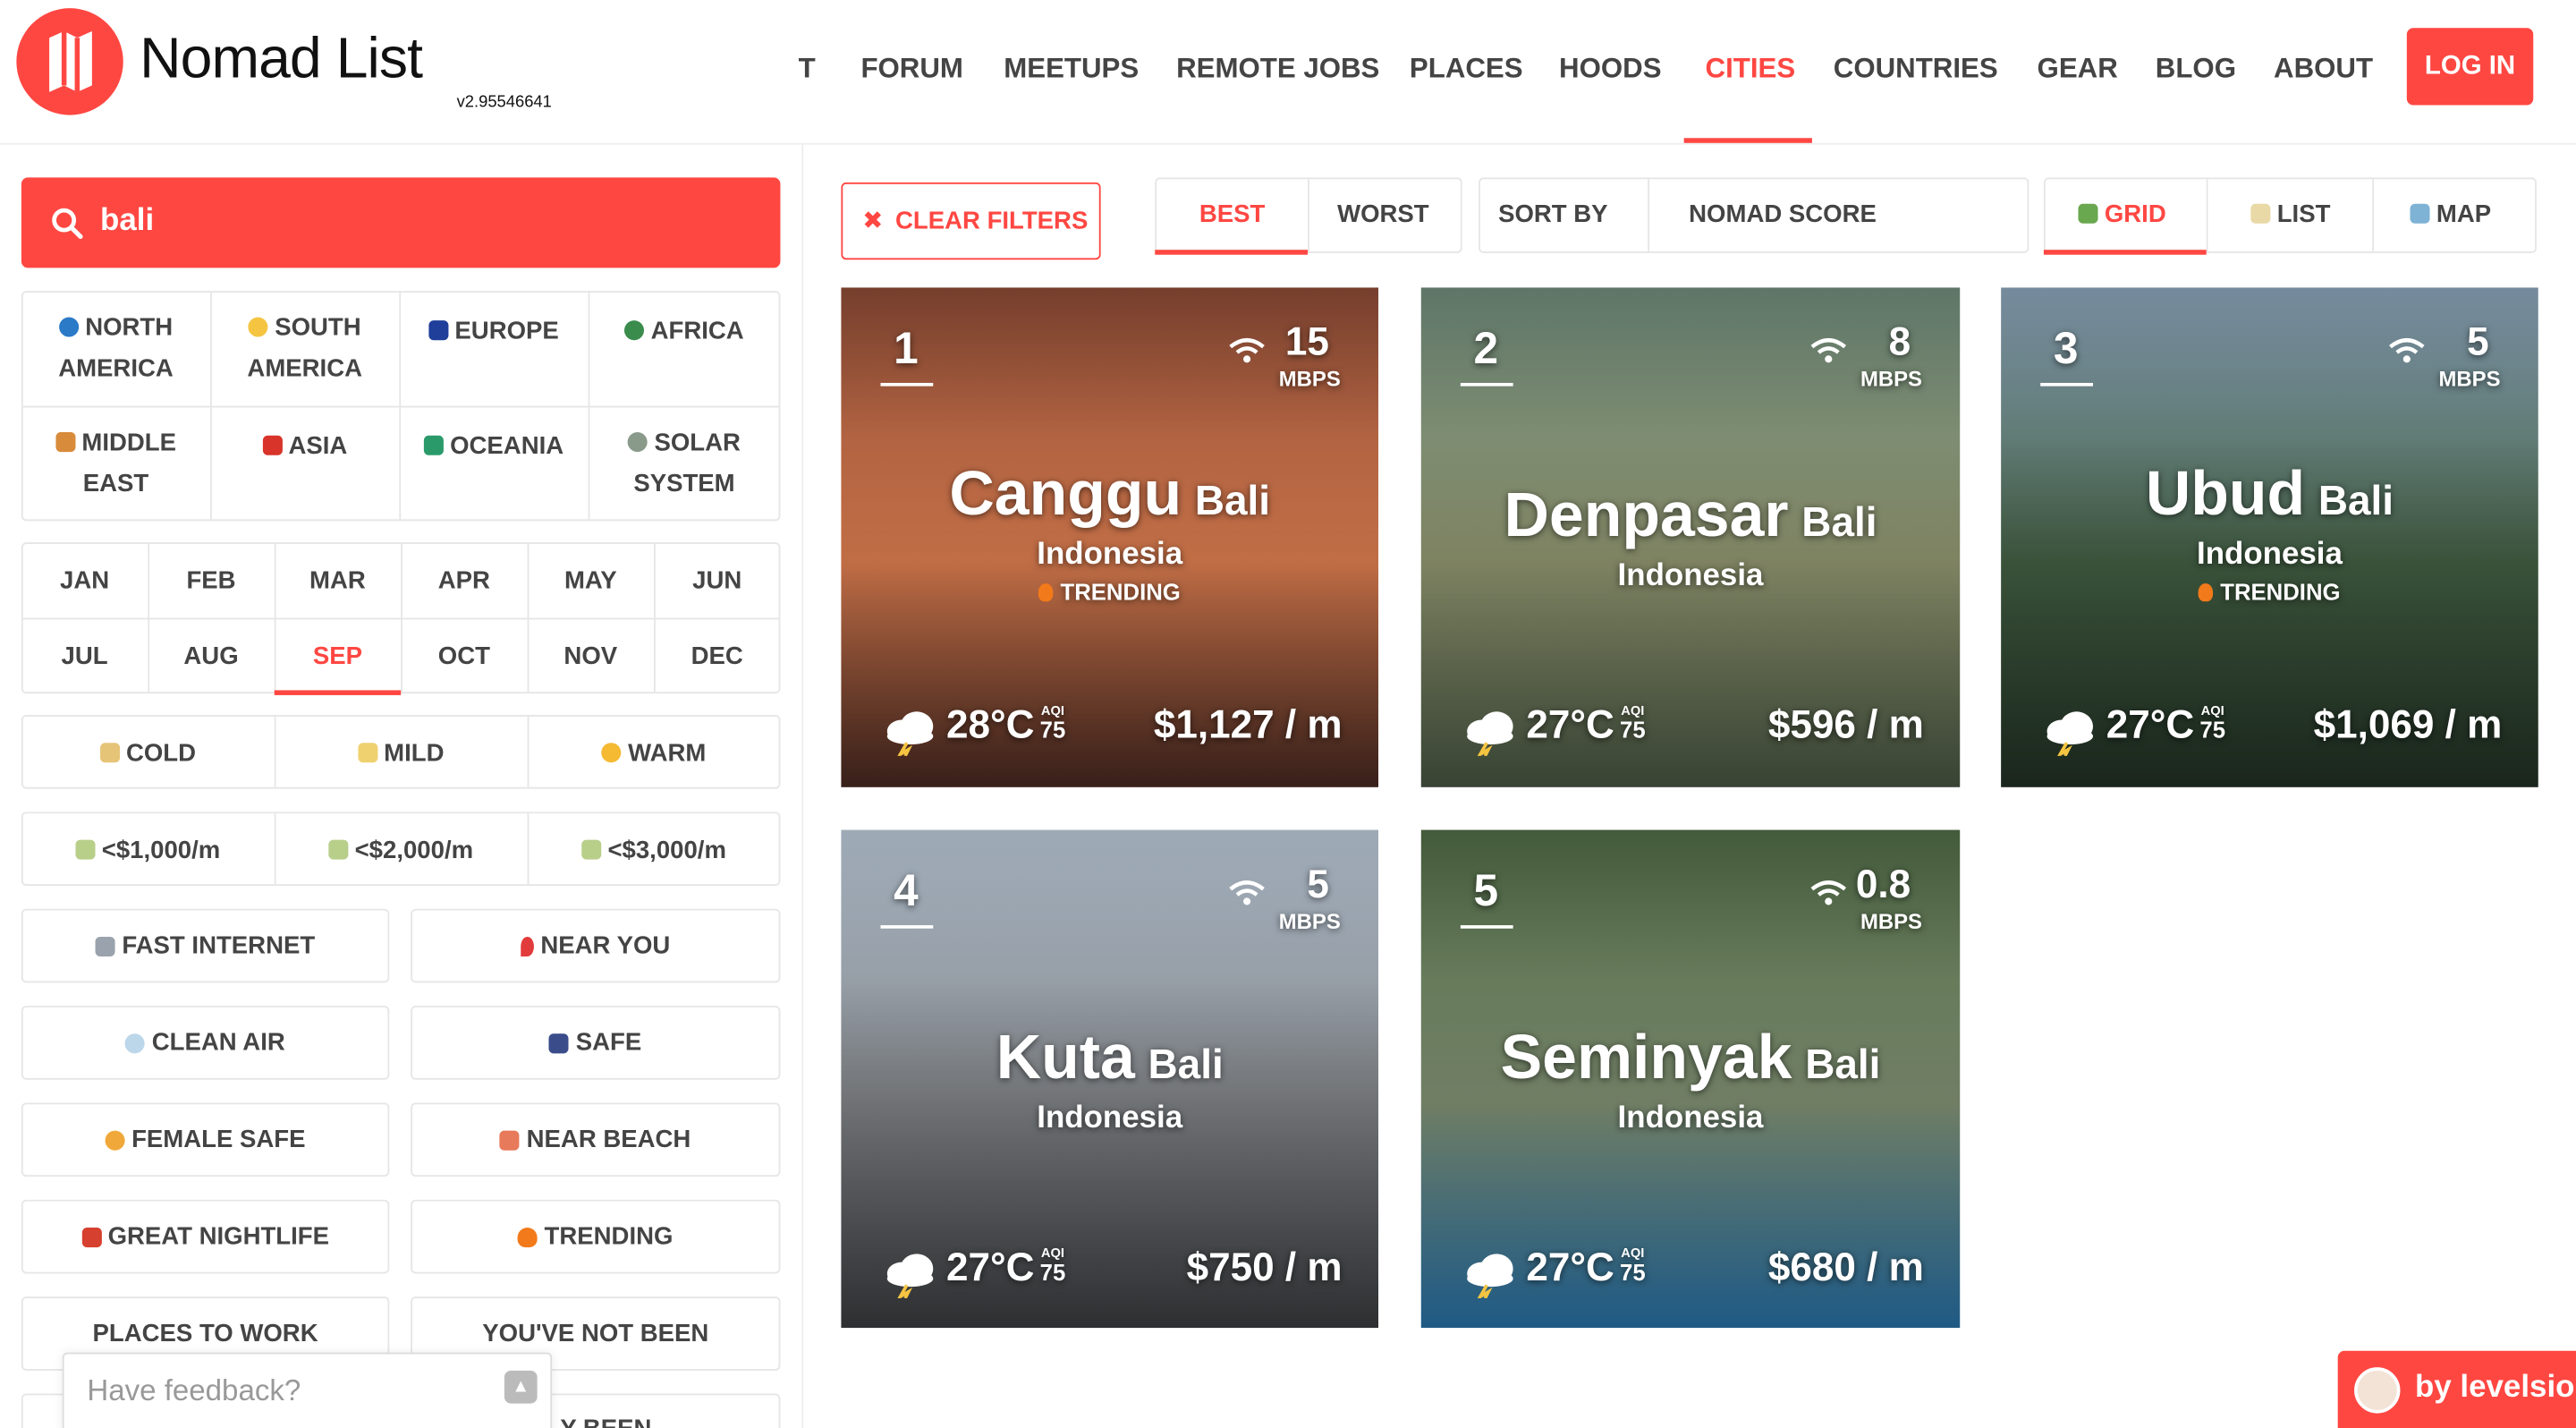  Describe the element at coordinates (401, 752) in the screenshot. I see `filter-mild: MILD` at that location.